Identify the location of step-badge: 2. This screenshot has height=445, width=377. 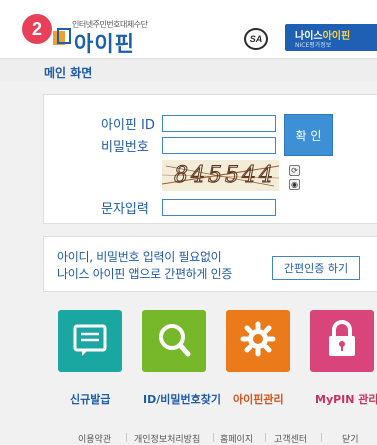
(37, 29).